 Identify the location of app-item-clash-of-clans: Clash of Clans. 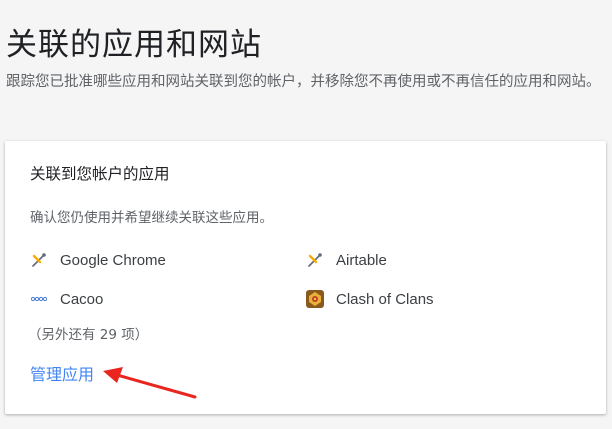
(370, 299).